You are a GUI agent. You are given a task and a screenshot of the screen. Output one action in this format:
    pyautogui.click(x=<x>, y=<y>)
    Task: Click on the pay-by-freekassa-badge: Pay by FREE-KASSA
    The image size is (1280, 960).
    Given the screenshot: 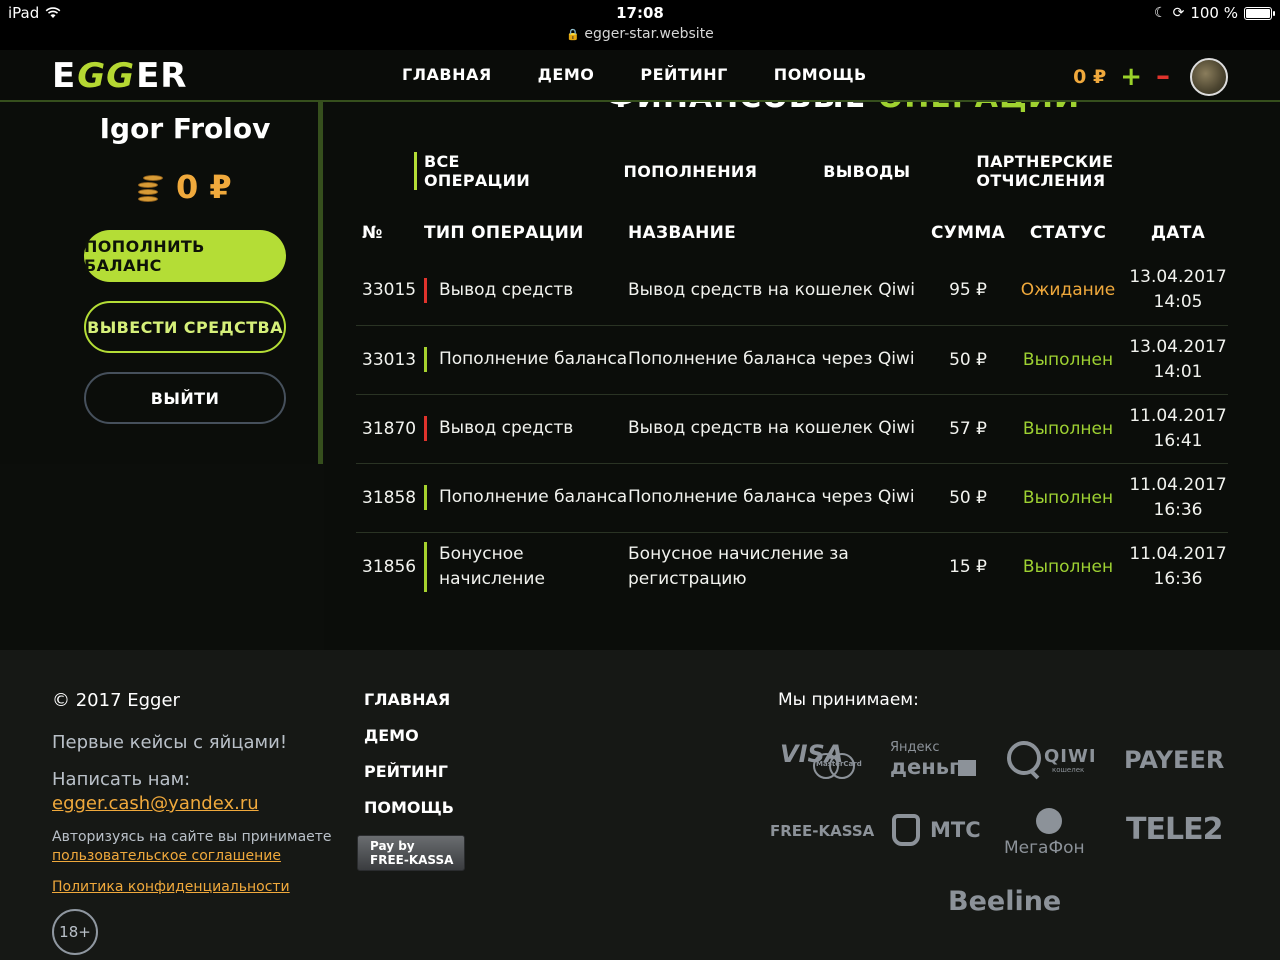 What is the action you would take?
    pyautogui.click(x=411, y=853)
    